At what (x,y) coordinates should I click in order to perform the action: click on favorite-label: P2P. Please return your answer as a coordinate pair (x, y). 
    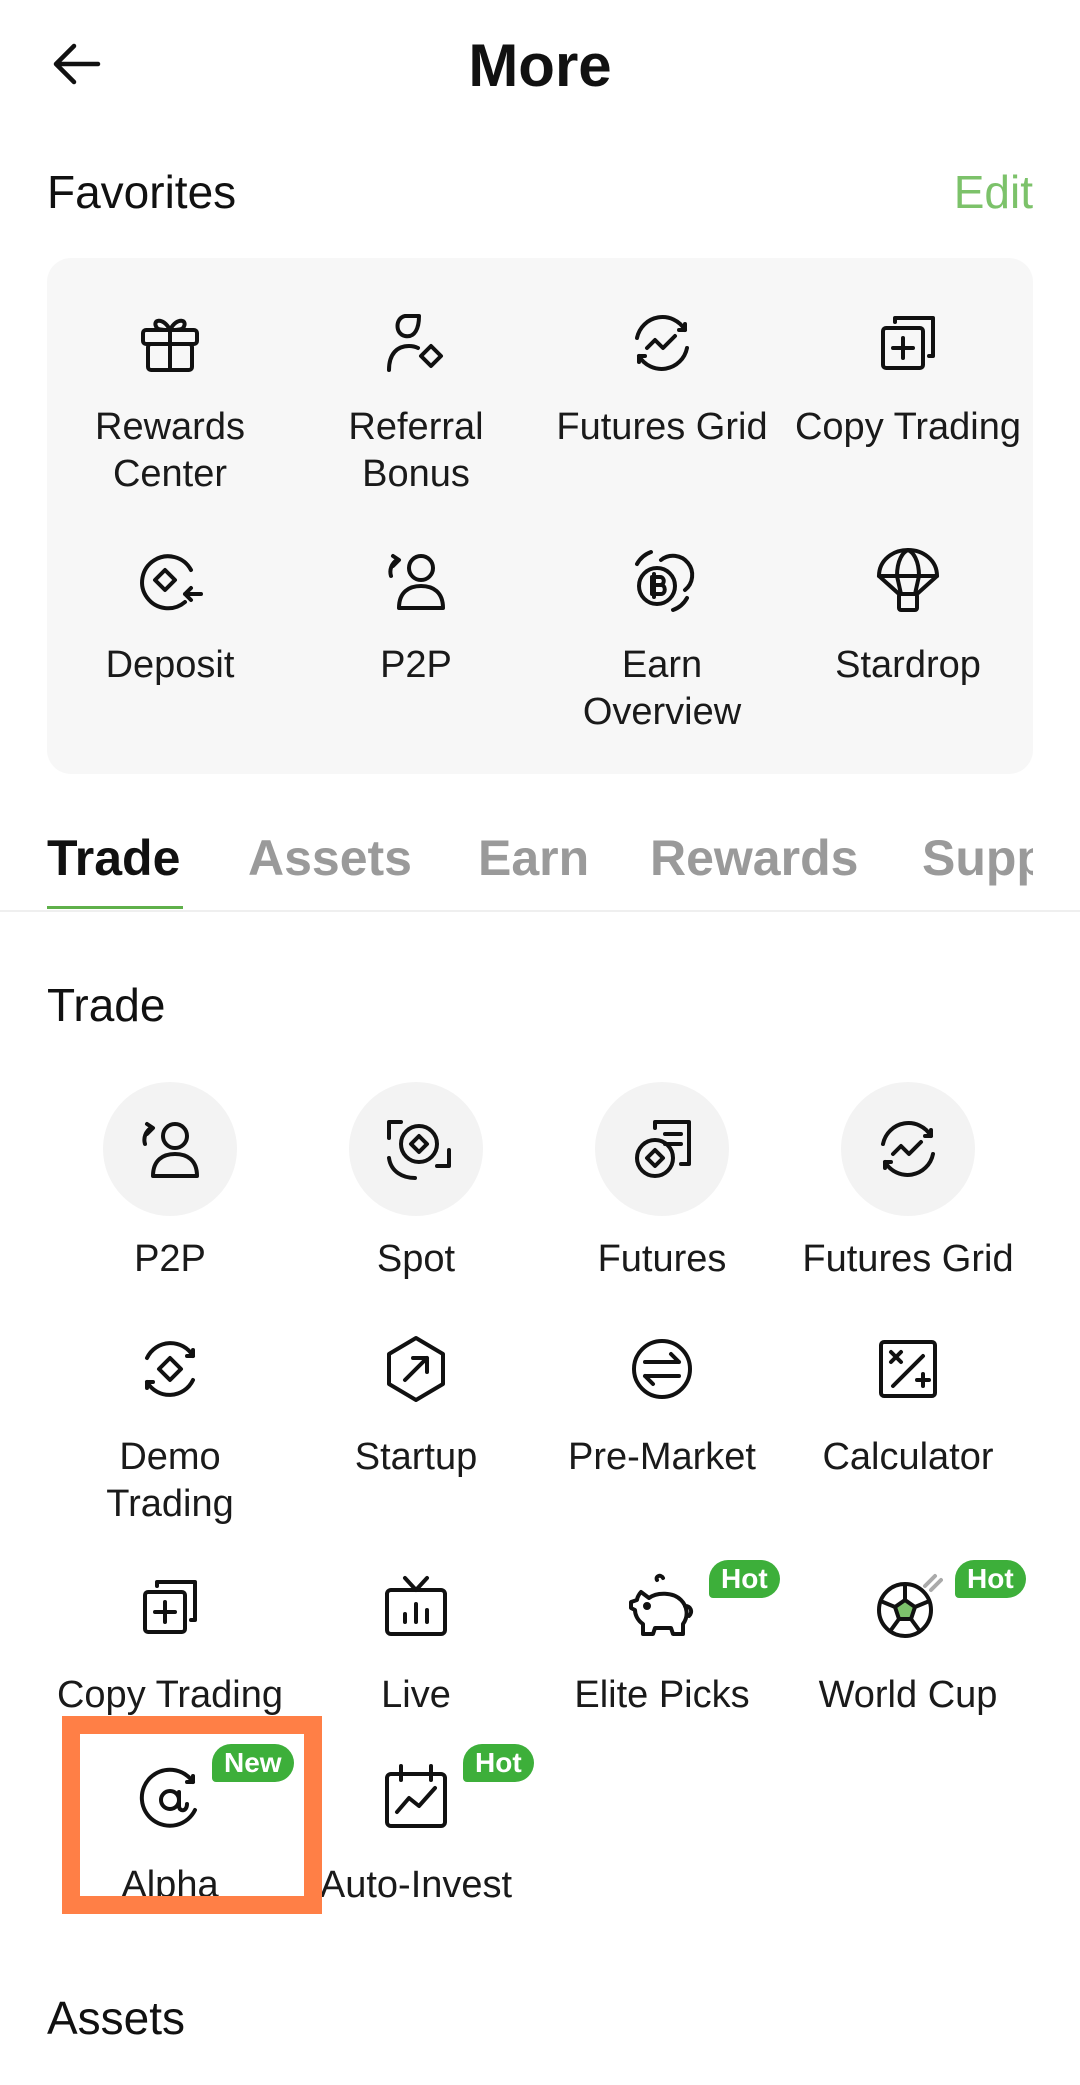
    Looking at the image, I should click on (416, 665).